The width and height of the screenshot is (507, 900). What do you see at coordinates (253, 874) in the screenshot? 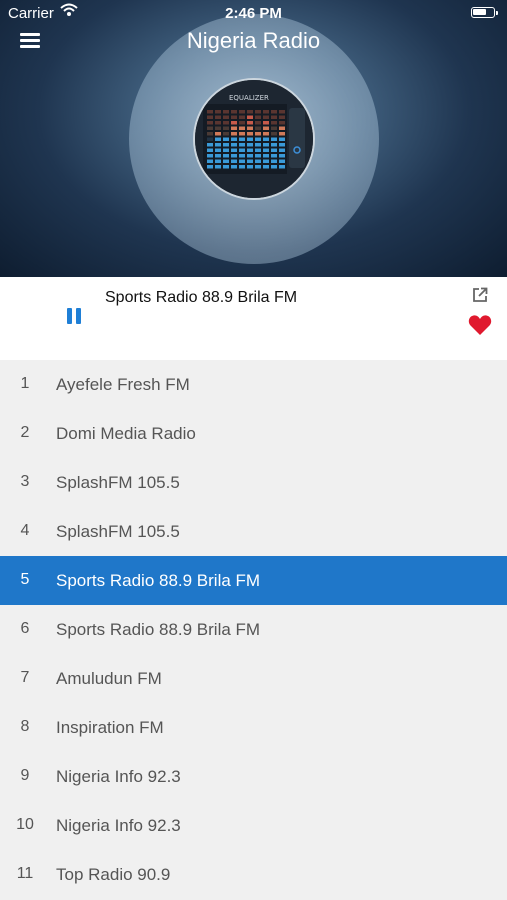
I see `station-row: 11 Top Radio 90.9` at bounding box center [253, 874].